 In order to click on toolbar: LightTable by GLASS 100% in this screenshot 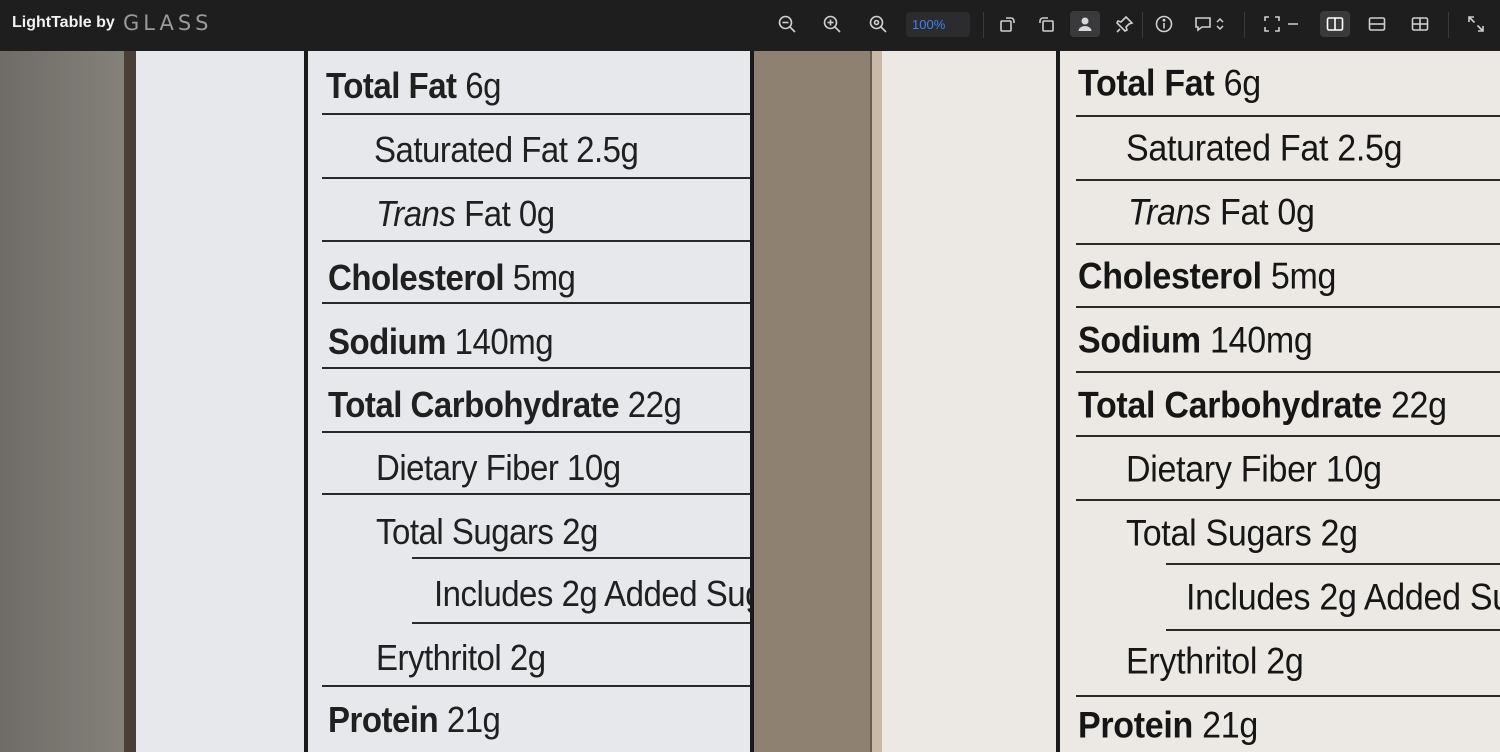, I will do `click(750, 25)`.